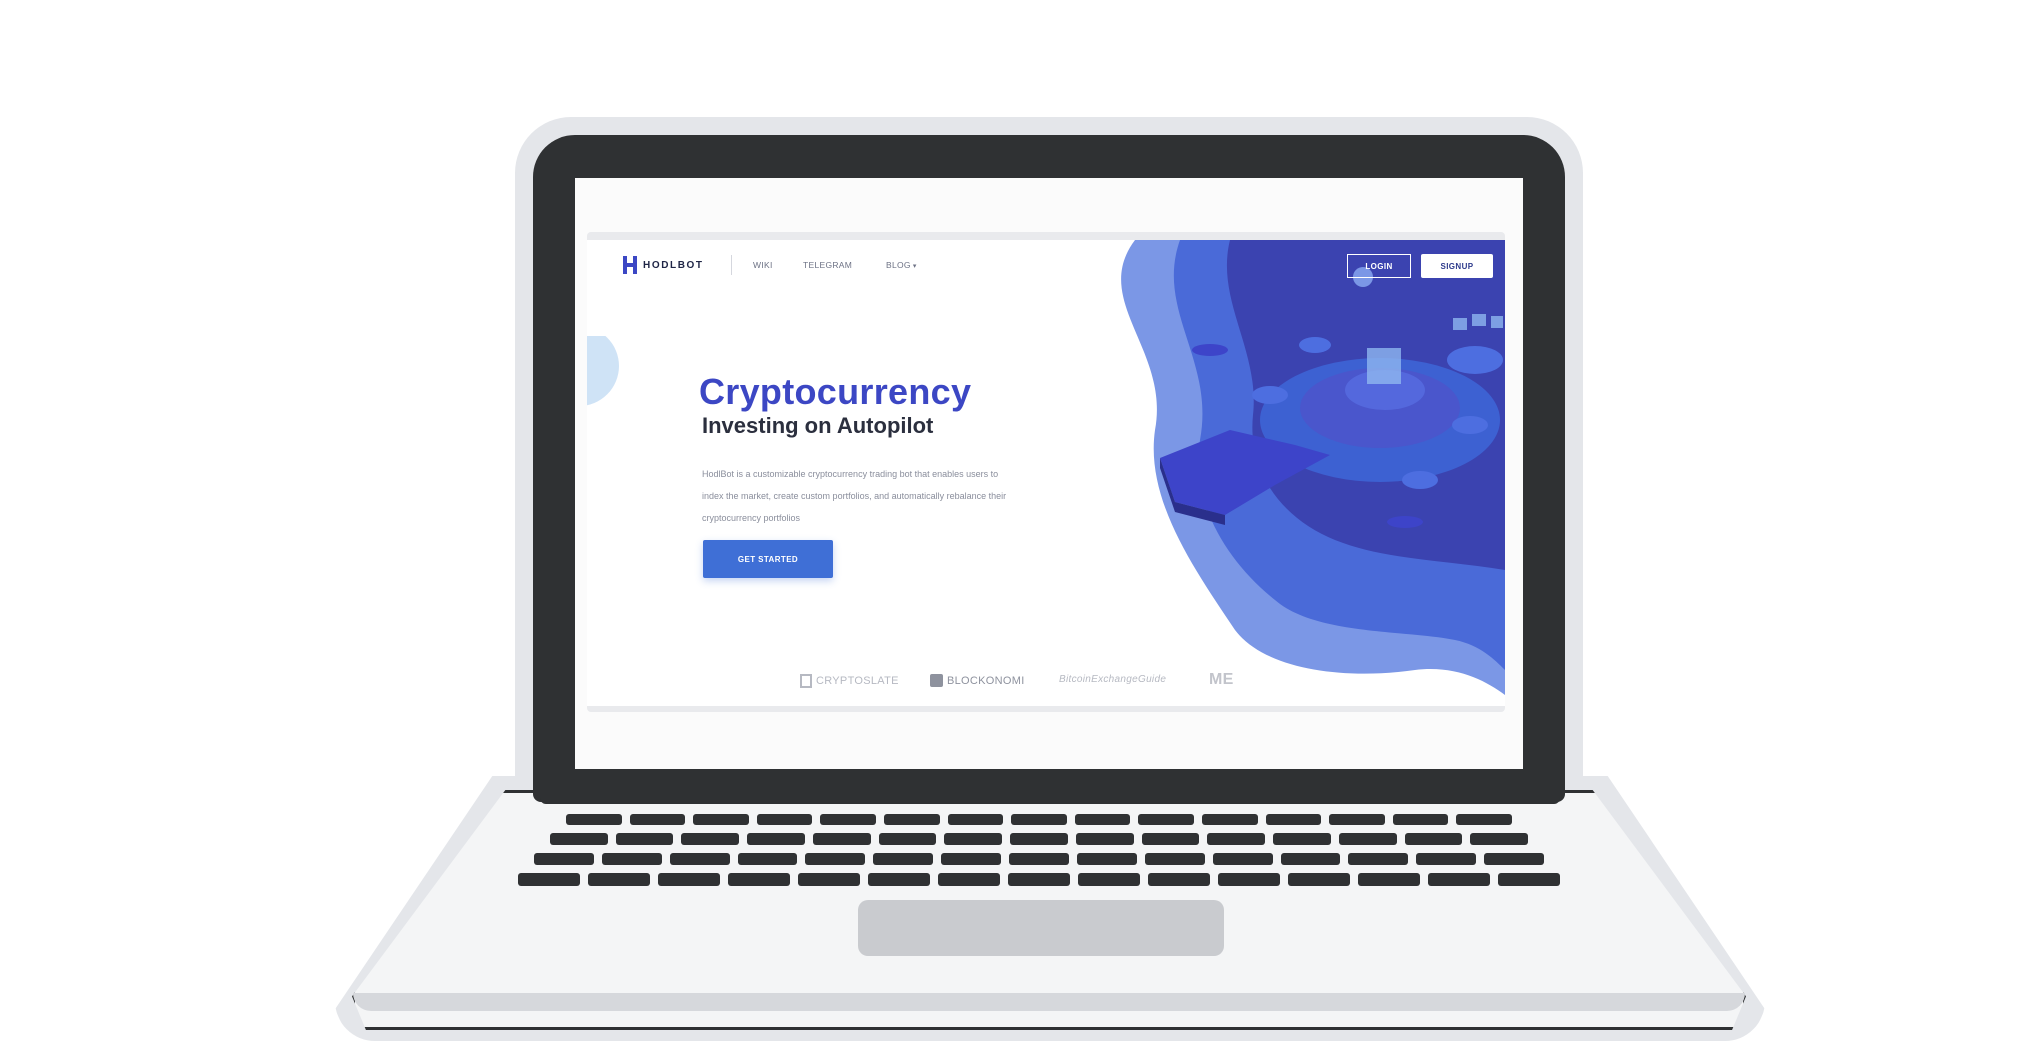 Image resolution: width=2039 pixels, height=1044 pixels. What do you see at coordinates (763, 265) in the screenshot?
I see `nav-link-wiki: WIKI` at bounding box center [763, 265].